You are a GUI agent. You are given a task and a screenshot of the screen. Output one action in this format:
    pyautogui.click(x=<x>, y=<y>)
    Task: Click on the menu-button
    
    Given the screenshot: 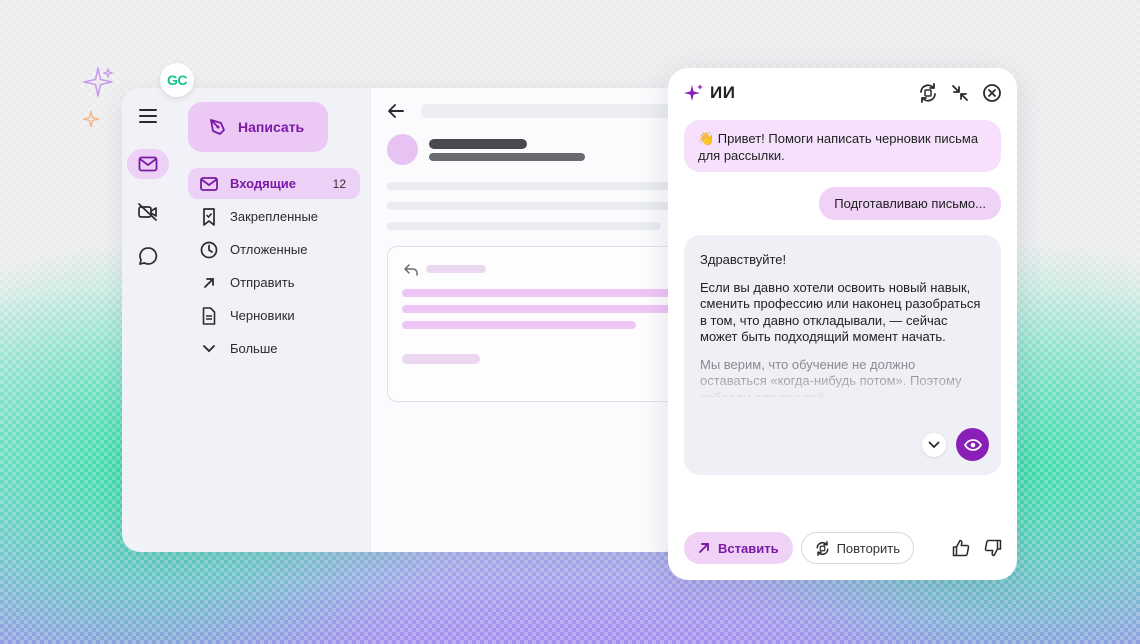 What is the action you would take?
    pyautogui.click(x=148, y=116)
    